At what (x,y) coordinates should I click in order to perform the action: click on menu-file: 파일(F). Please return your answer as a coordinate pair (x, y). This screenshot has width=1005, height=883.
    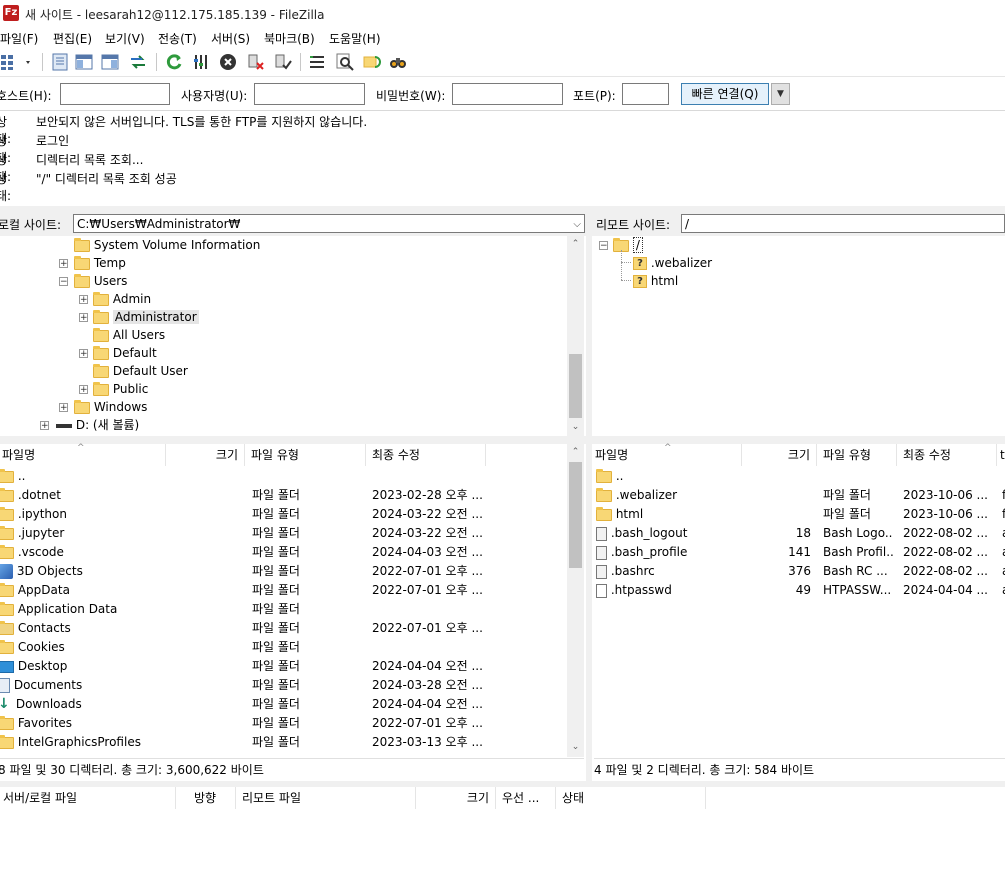
    Looking at the image, I should click on (19, 38).